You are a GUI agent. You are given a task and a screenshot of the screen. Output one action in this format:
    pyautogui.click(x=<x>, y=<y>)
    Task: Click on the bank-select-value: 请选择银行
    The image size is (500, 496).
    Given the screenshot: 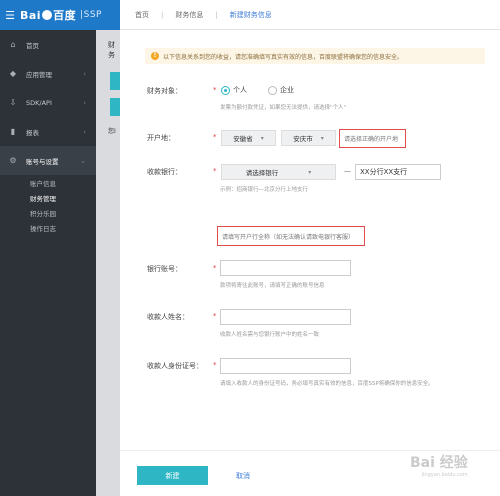 What is the action you would take?
    pyautogui.click(x=262, y=173)
    